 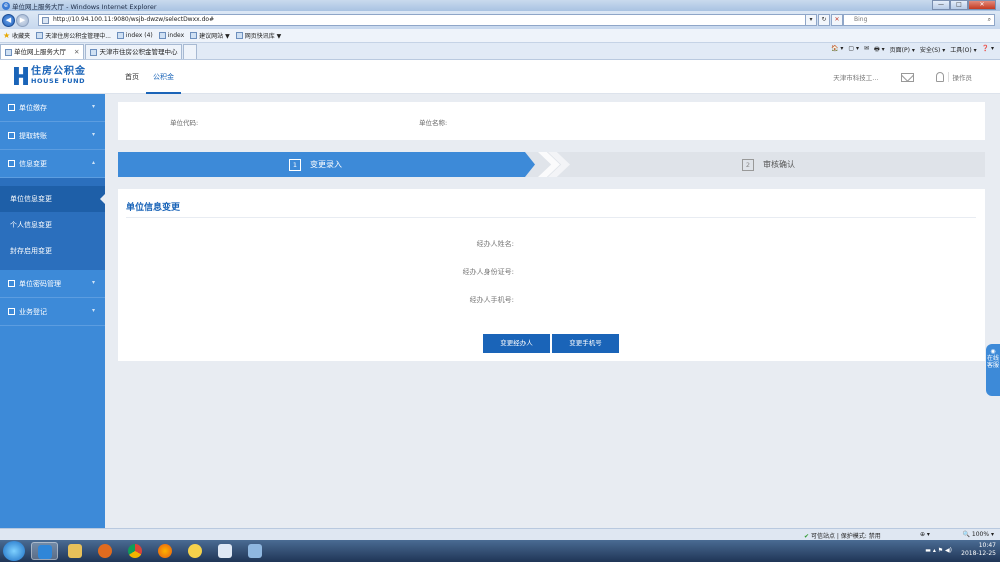 What do you see at coordinates (52, 251) in the screenshot?
I see `sidebar-subitem-seal-enable-change: 封存启用变更` at bounding box center [52, 251].